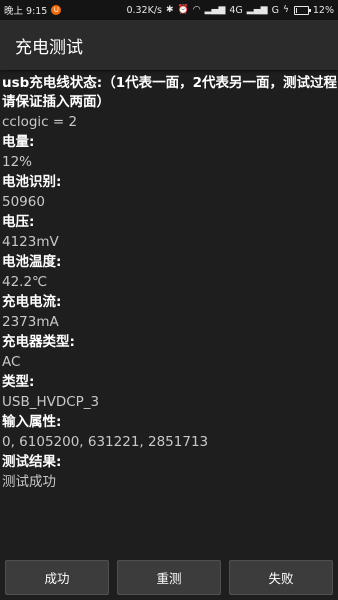 Image resolution: width=338 pixels, height=600 pixels. I want to click on battery-percent: 12%, so click(323, 10).